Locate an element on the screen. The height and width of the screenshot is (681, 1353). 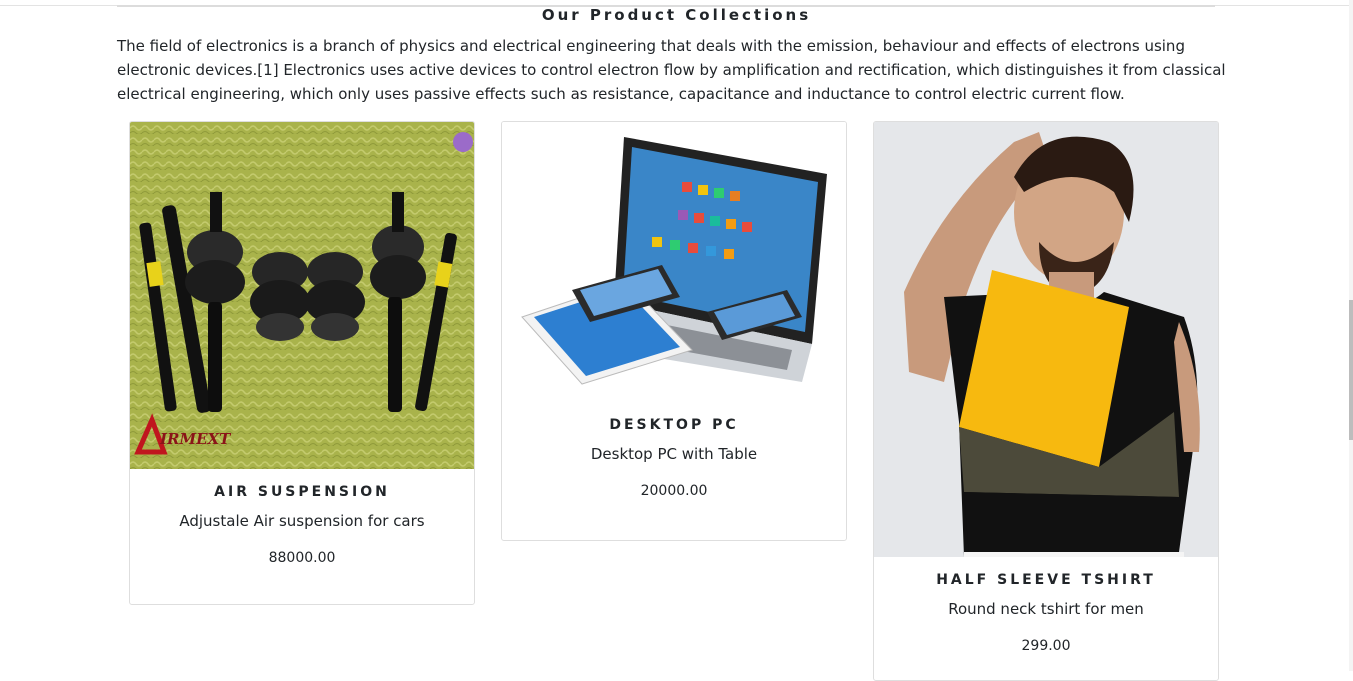
product-image-air-suspension: IRMEXT is located at coordinates (302, 295).